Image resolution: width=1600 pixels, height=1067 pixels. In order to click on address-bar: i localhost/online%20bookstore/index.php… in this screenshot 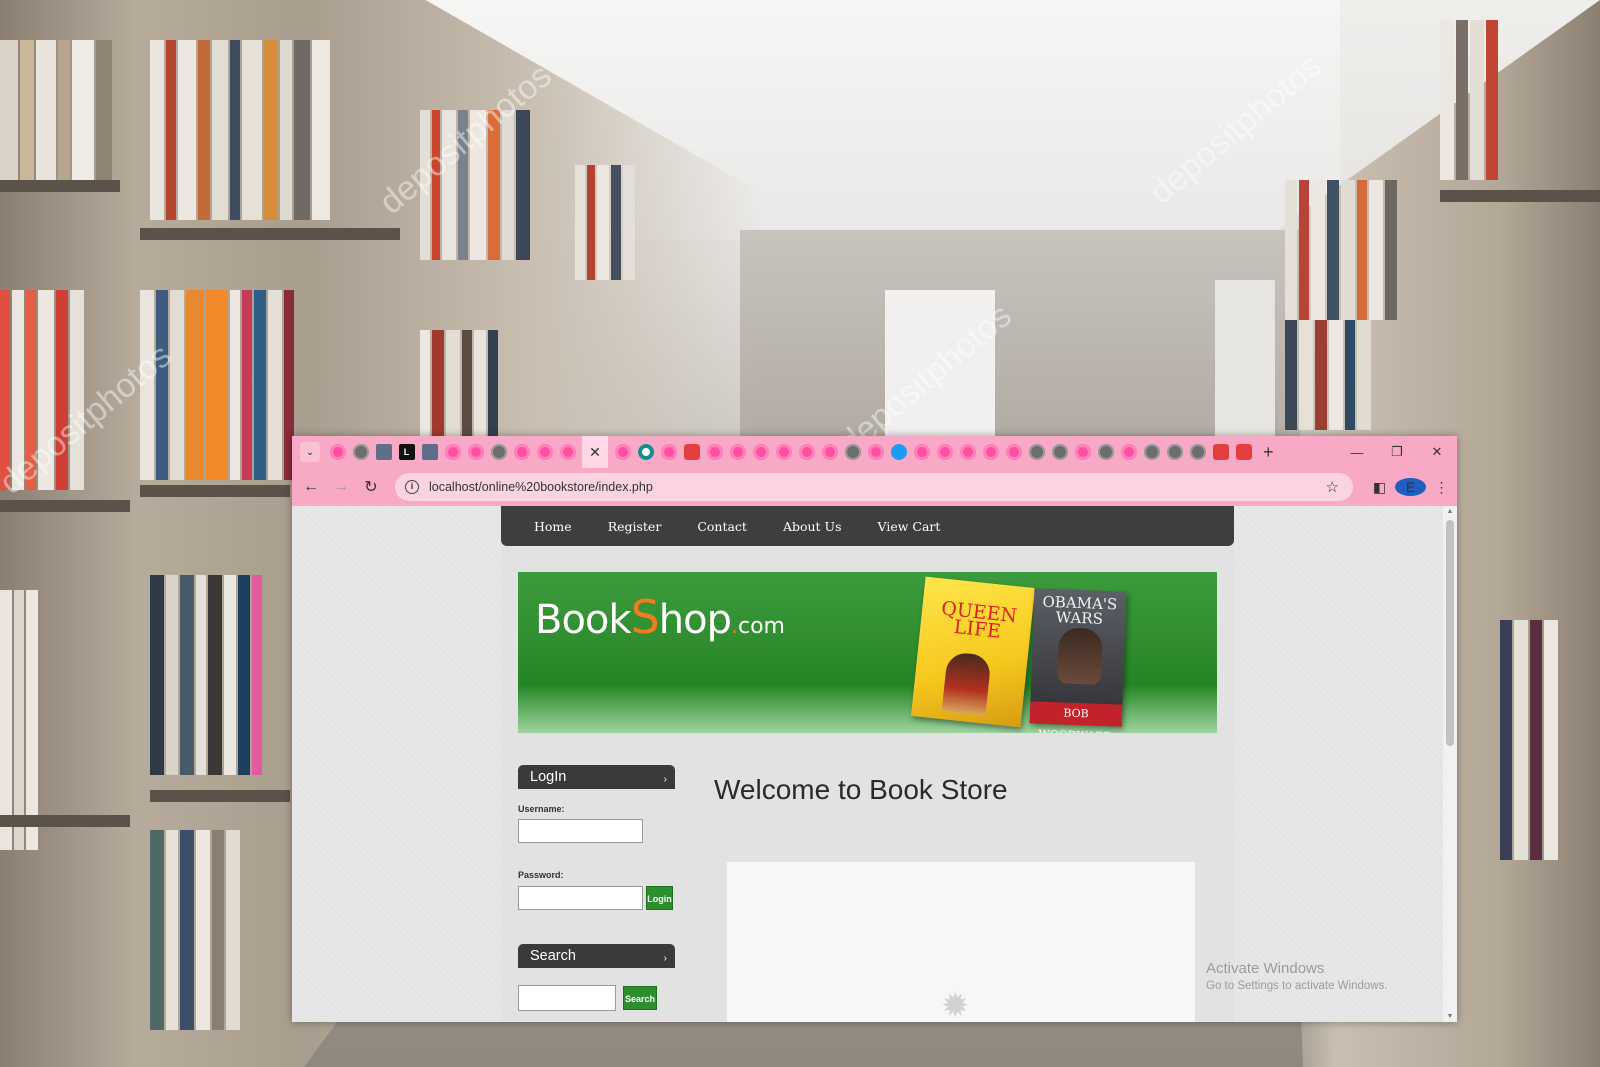, I will do `click(874, 487)`.